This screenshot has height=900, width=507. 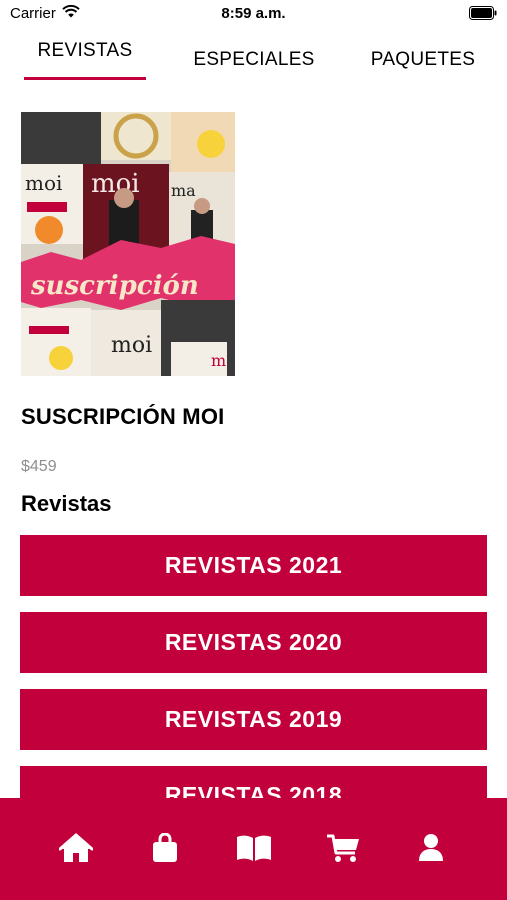 I want to click on home-icon, so click(x=76, y=847).